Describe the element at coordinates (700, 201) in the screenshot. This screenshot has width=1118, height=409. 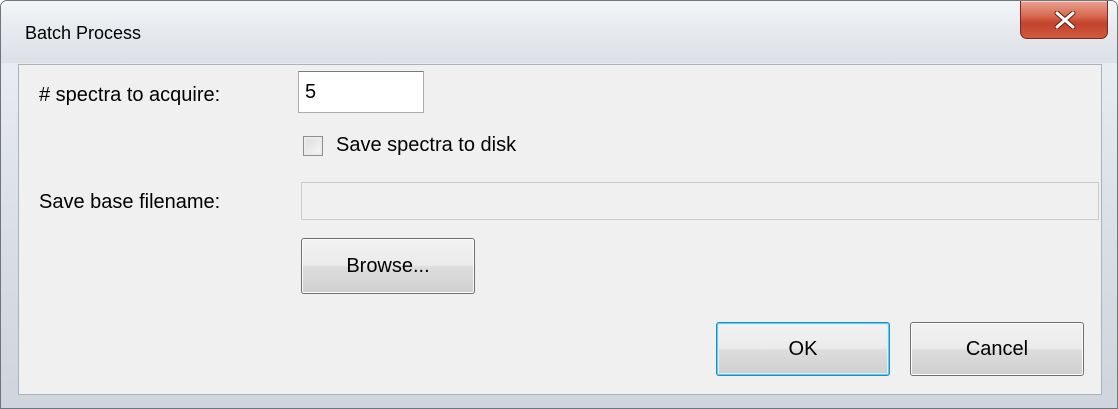
I see `filename-input` at that location.